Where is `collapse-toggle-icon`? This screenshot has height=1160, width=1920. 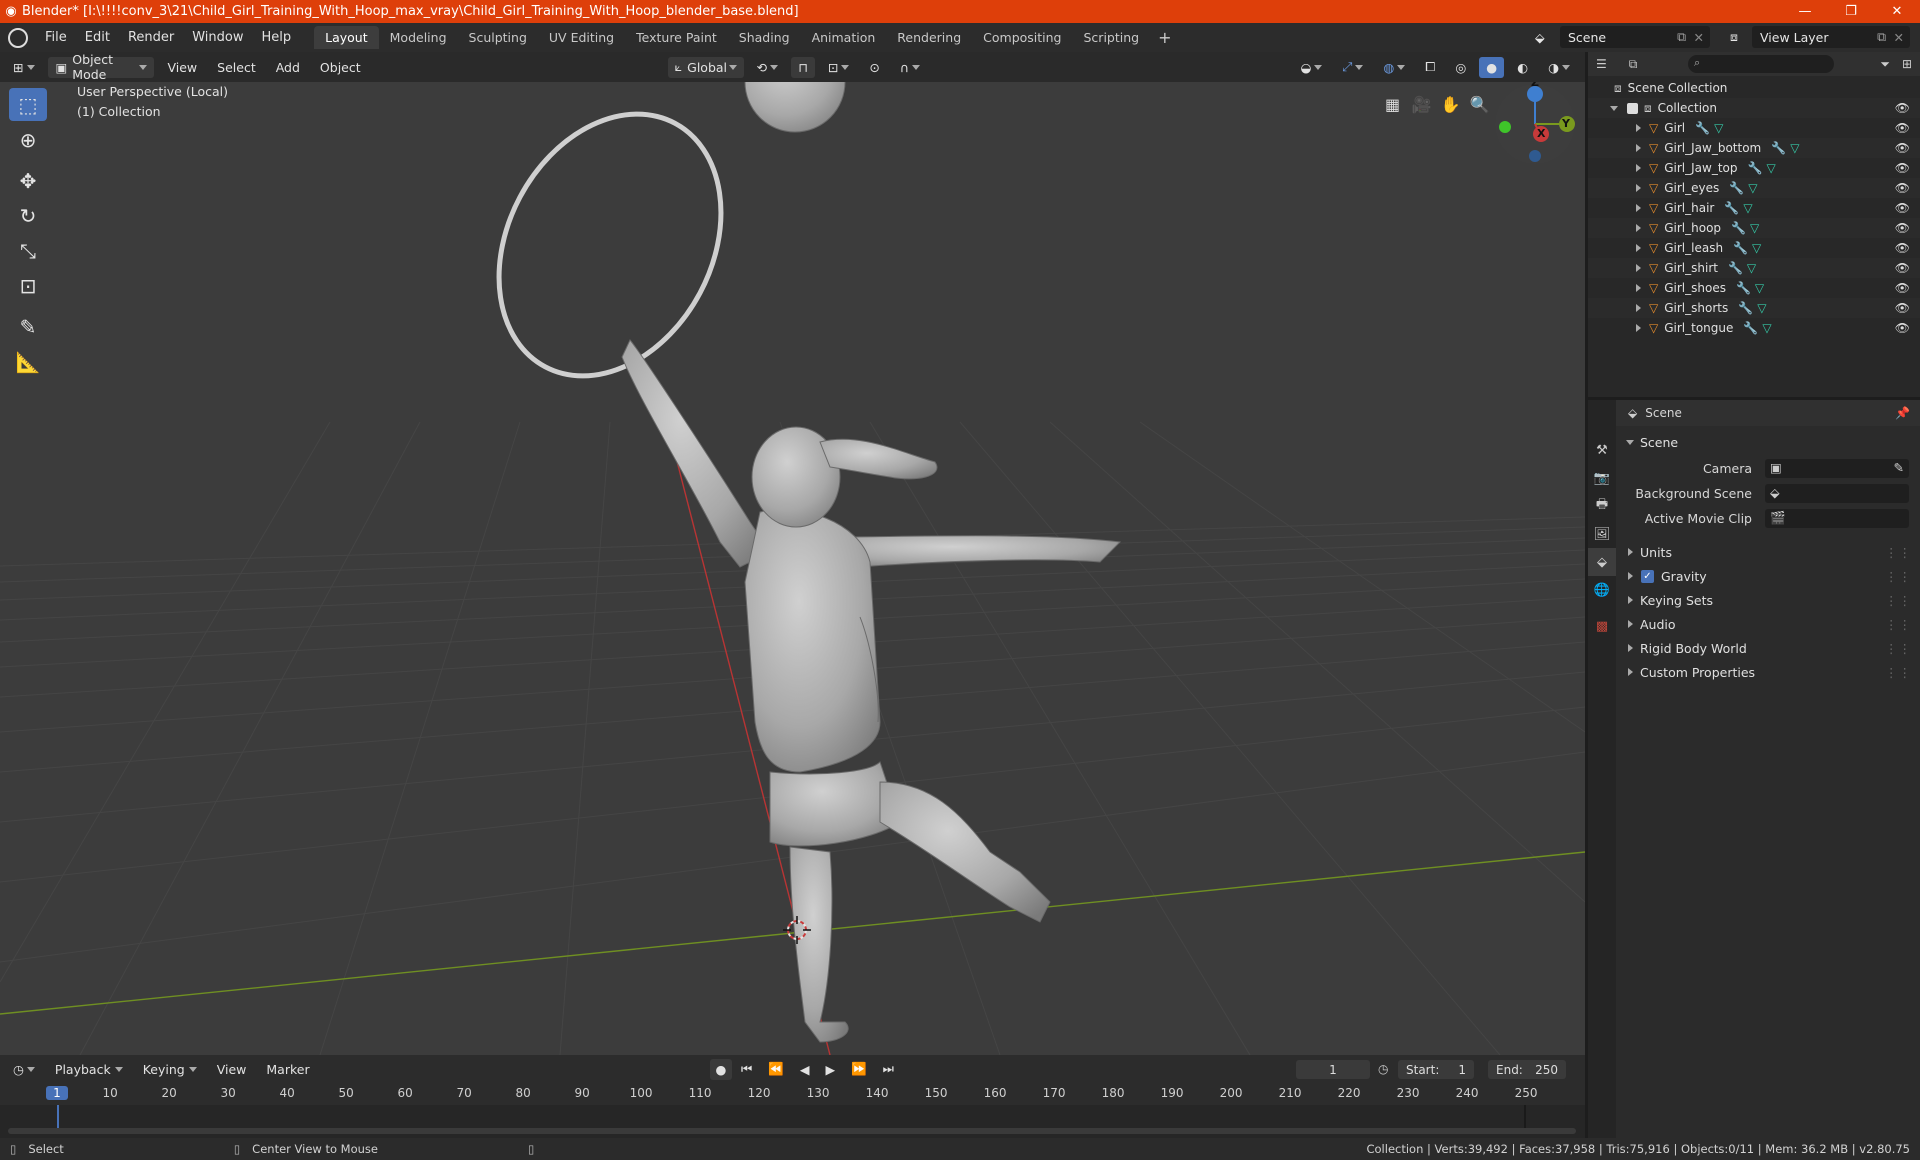 collapse-toggle-icon is located at coordinates (1614, 108).